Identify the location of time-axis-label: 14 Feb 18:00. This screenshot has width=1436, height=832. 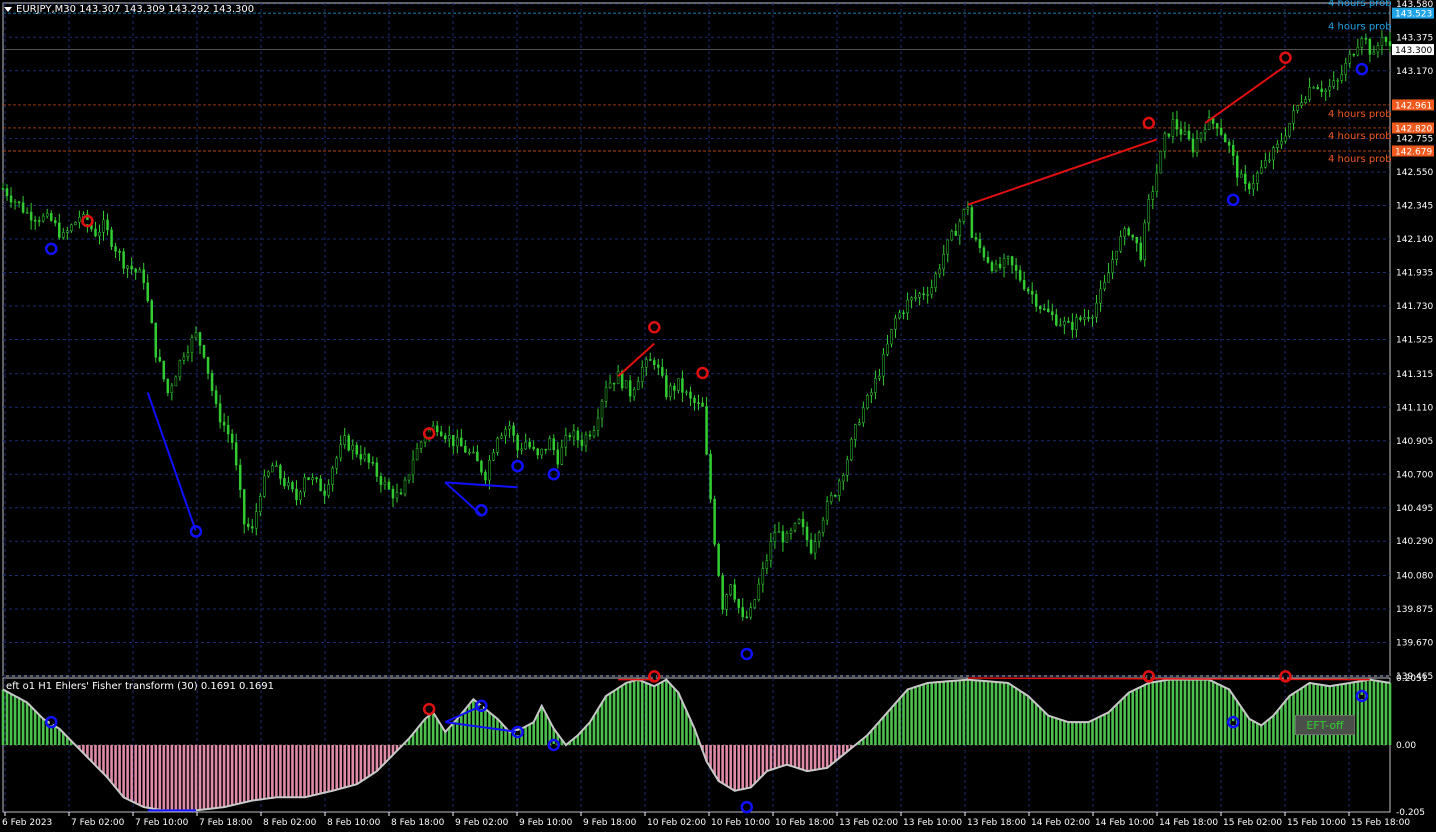
(1188, 823).